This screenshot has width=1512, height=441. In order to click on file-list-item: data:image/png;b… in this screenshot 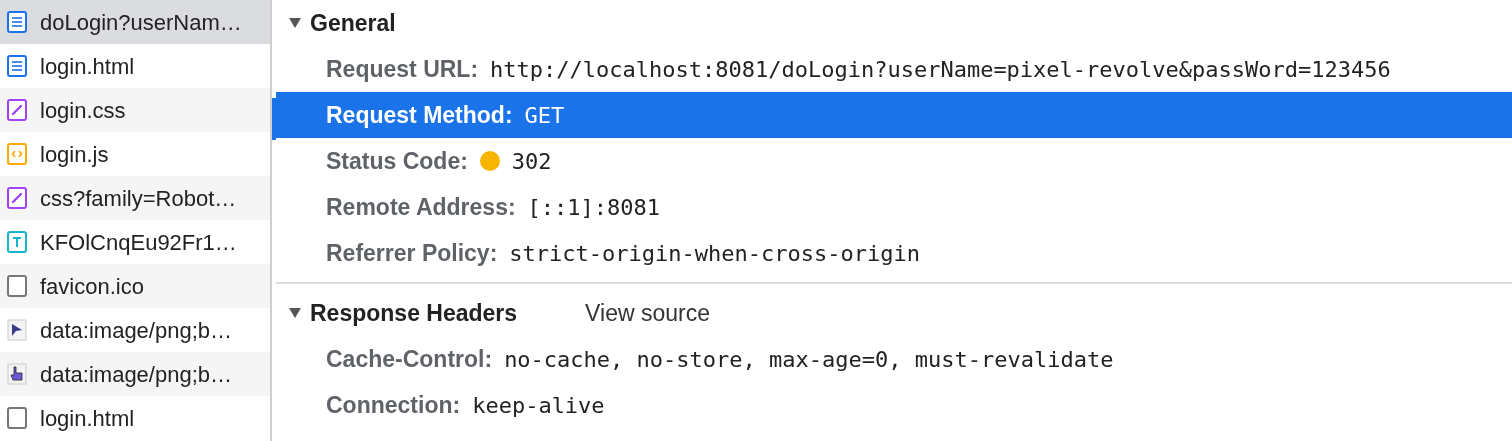, I will do `click(135, 374)`.